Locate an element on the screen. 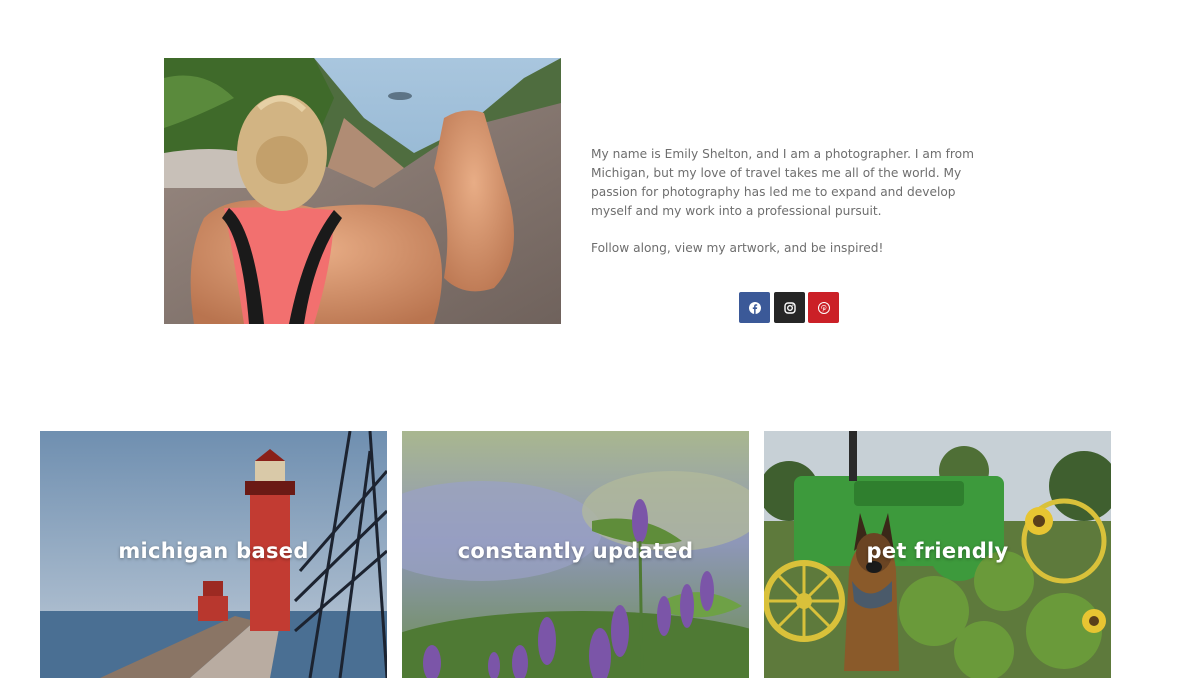 The width and height of the screenshot is (1187, 695). hero-photo is located at coordinates (362, 191).